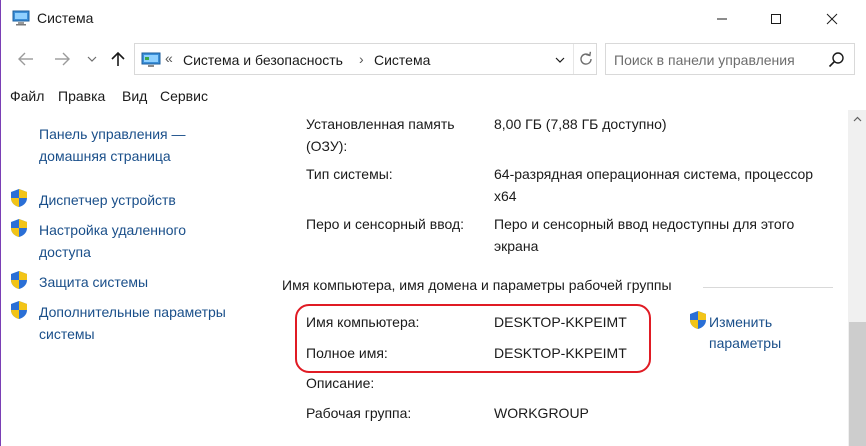  What do you see at coordinates (81, 96) in the screenshot?
I see `menu-edit: Правка` at bounding box center [81, 96].